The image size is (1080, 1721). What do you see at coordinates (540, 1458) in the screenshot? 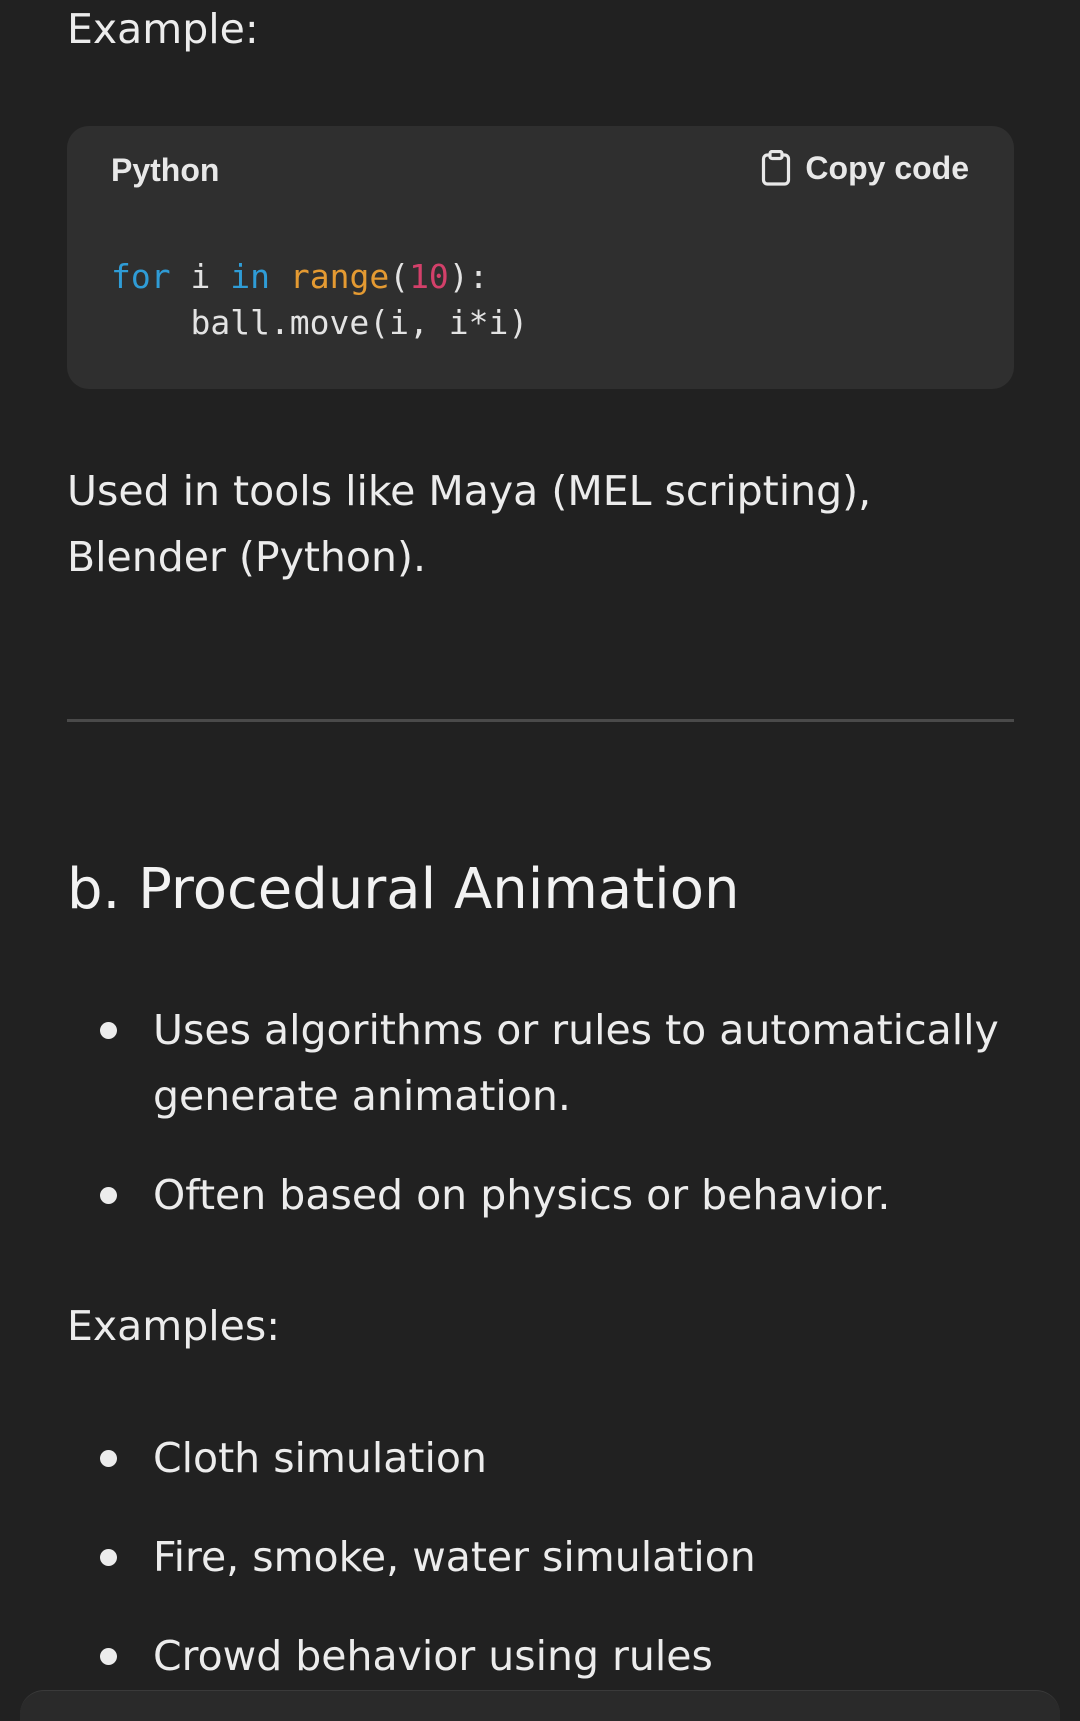
I see `list-item: Cloth simulation` at bounding box center [540, 1458].